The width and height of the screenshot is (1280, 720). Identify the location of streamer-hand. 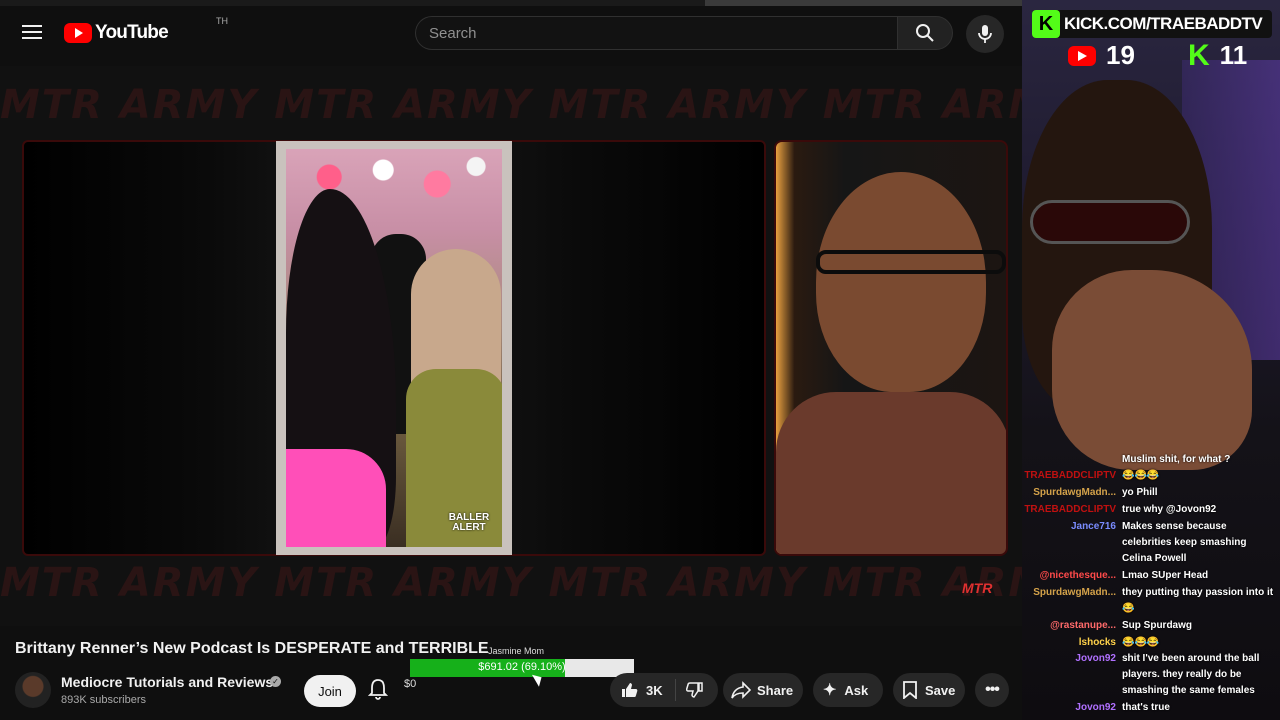
(1152, 370).